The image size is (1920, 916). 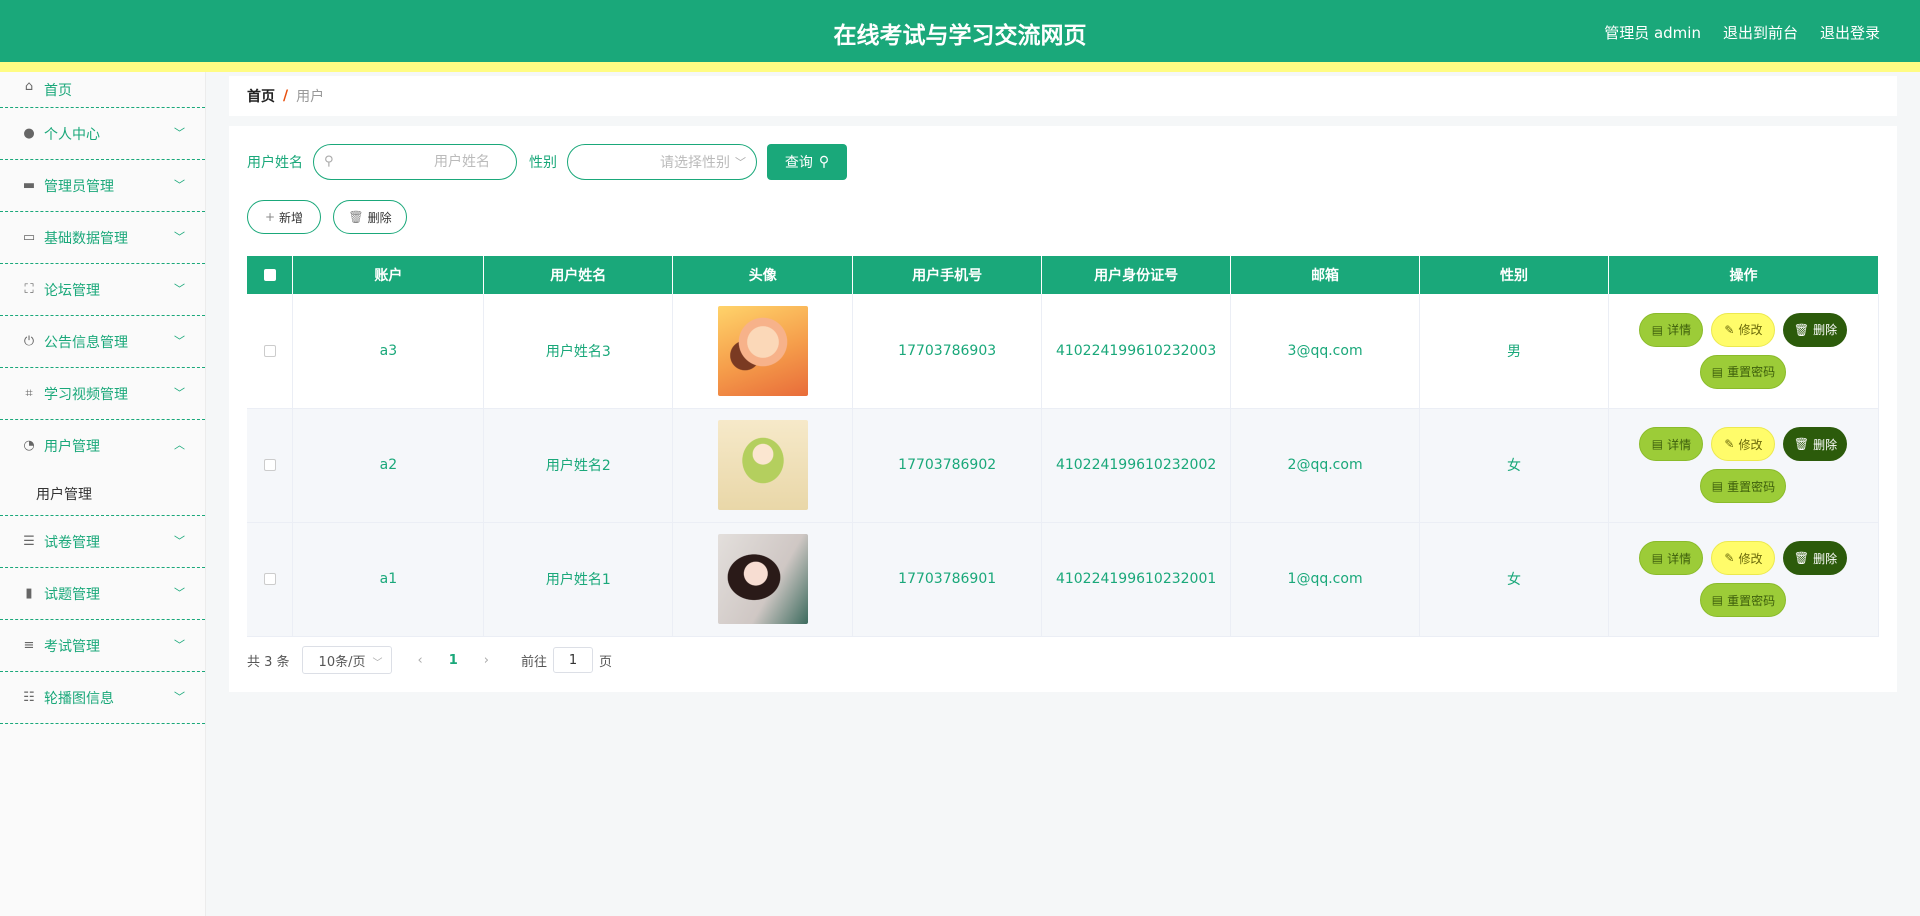 I want to click on col-account: 账户, so click(x=388, y=275).